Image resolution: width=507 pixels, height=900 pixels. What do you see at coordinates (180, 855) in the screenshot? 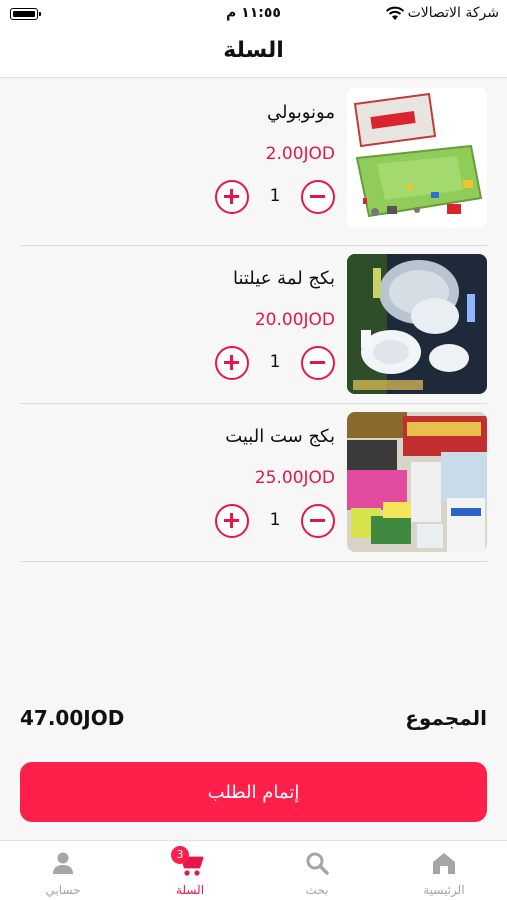
I see `cart-badge: 3` at bounding box center [180, 855].